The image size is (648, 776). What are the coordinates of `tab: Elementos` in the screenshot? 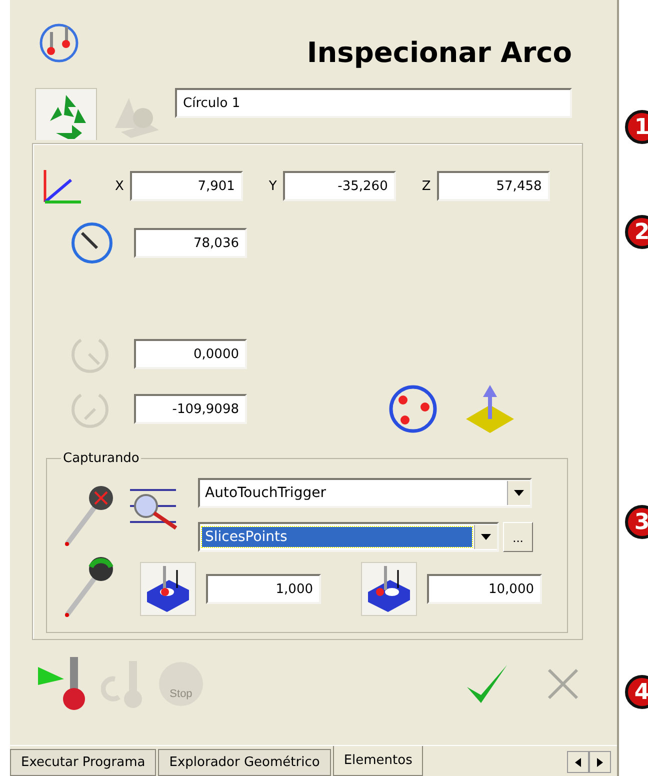 It's located at (378, 761).